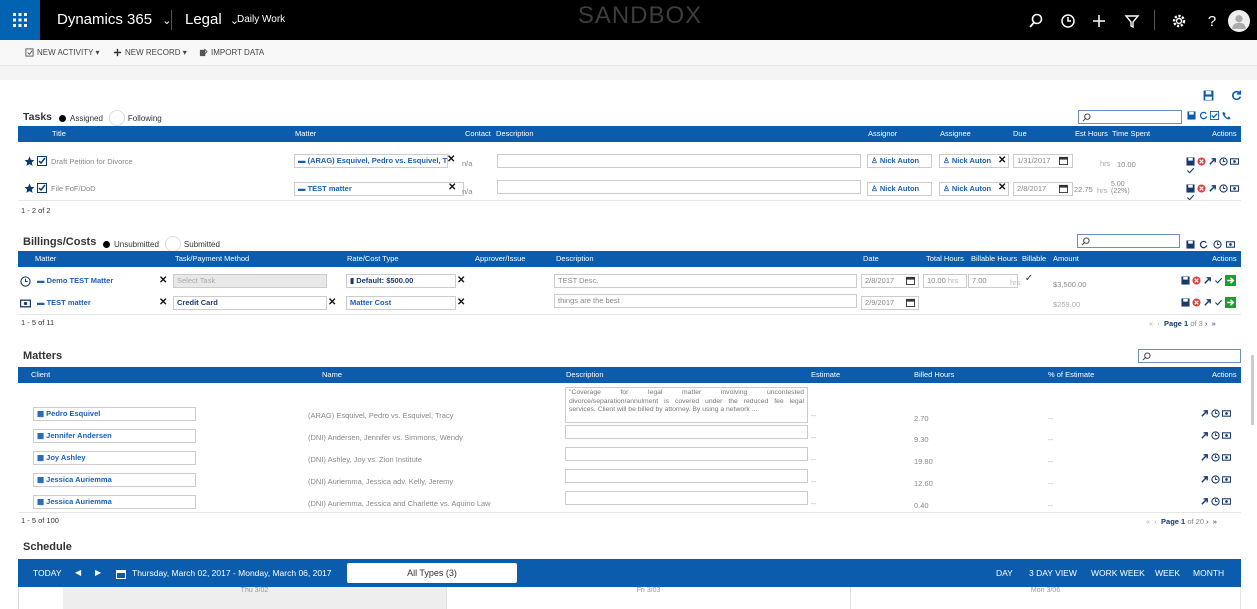  I want to click on col-est-hours: Est Hours, so click(1091, 134).